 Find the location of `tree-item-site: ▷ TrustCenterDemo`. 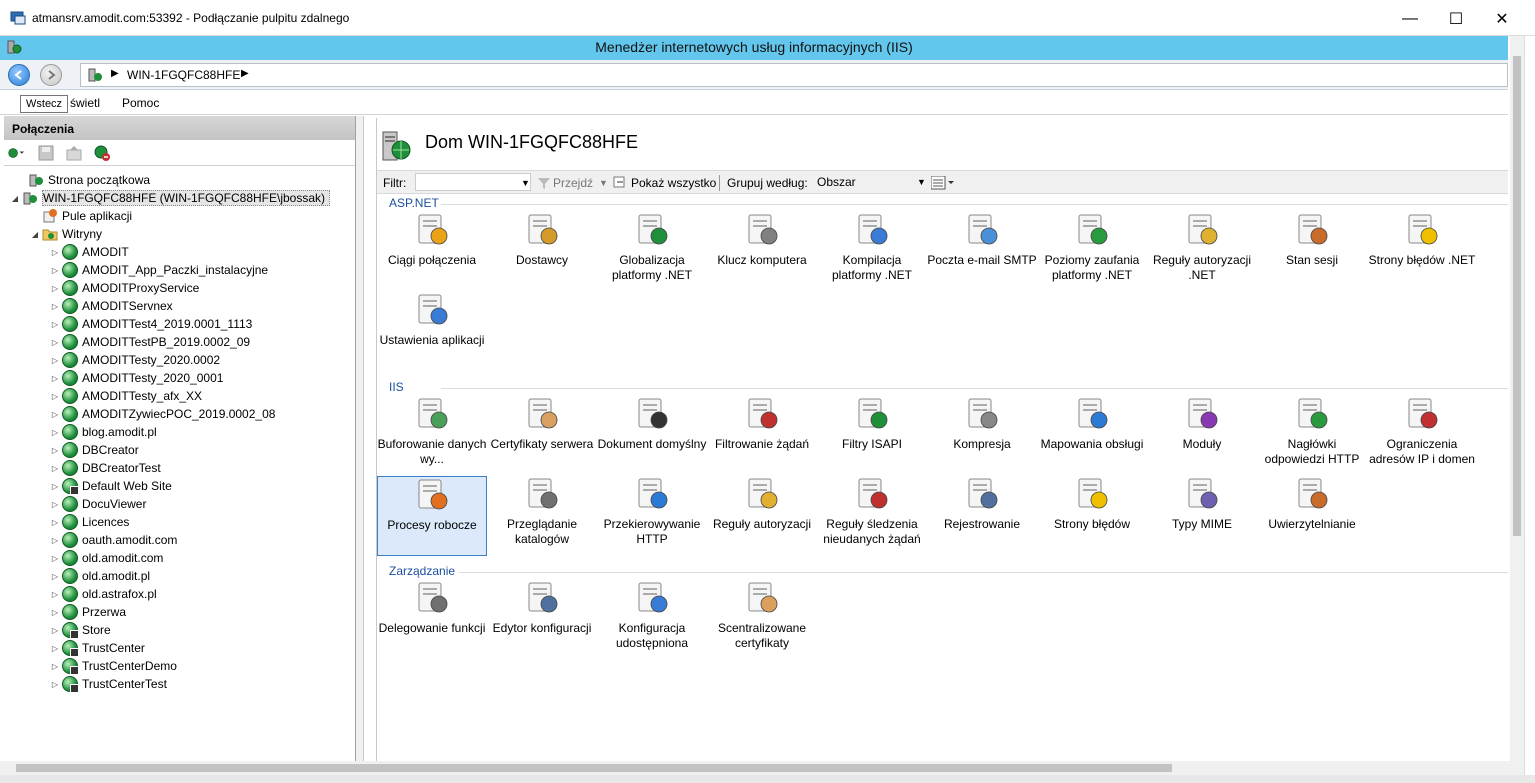

tree-item-site: ▷ TrustCenterDemo is located at coordinates (113, 666).